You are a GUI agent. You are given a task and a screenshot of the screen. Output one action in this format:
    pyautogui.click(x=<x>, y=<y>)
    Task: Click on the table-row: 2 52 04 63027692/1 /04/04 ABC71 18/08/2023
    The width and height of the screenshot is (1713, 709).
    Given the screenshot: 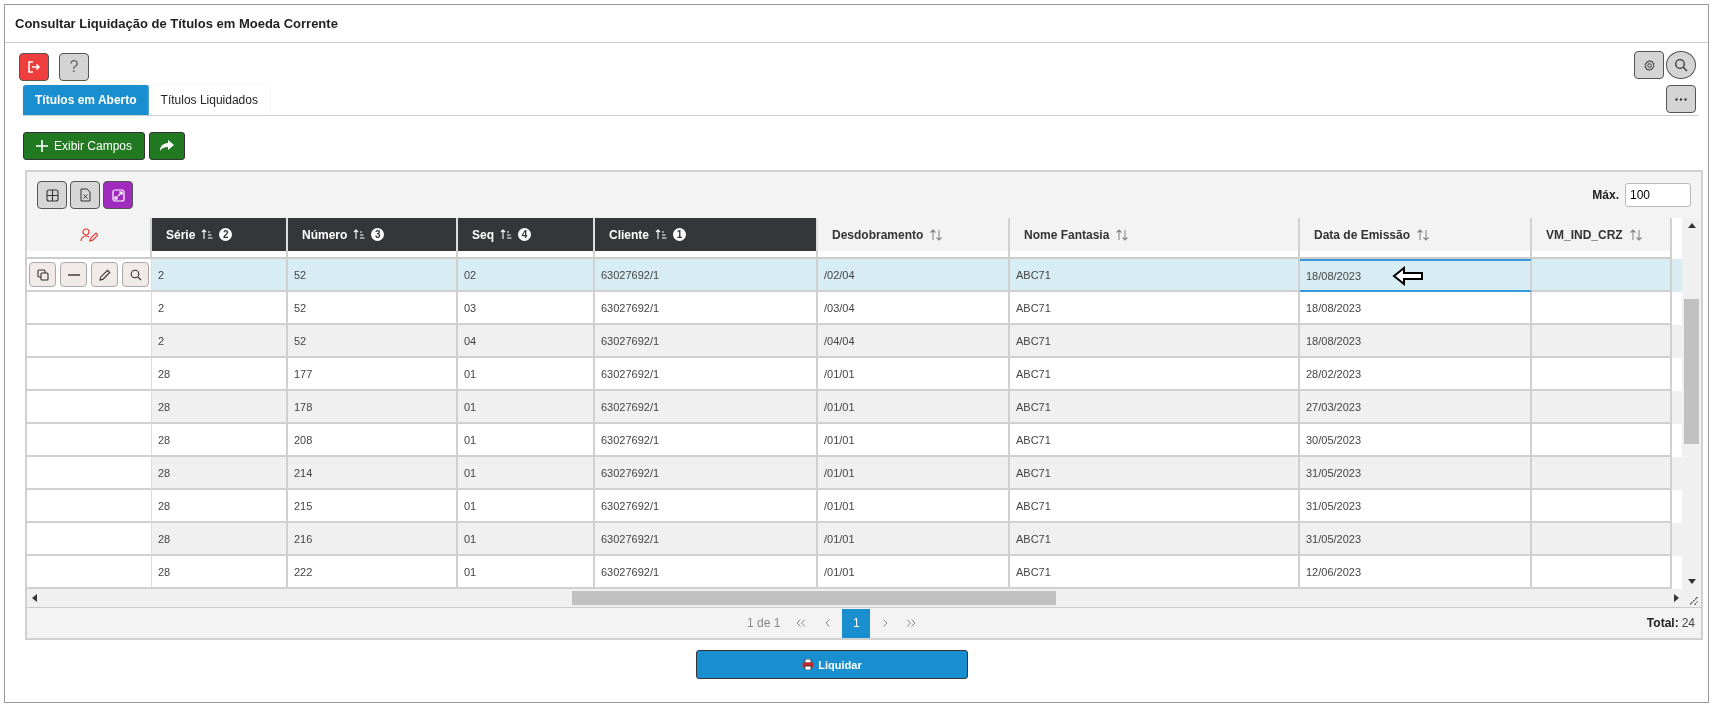 What is the action you would take?
    pyautogui.click(x=854, y=341)
    